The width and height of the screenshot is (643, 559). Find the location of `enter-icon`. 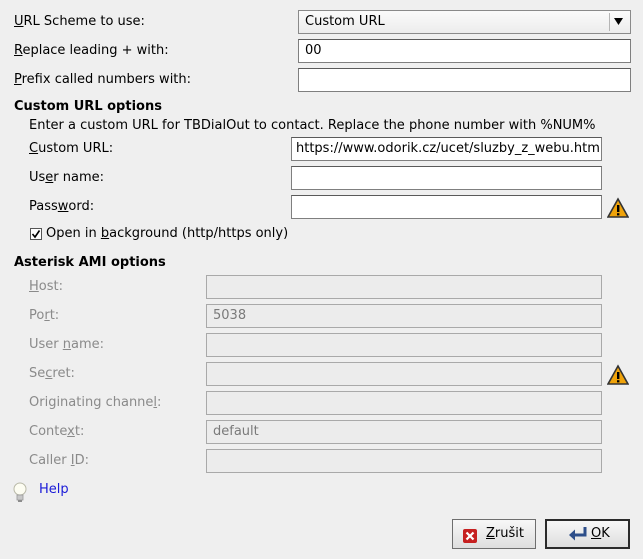

enter-icon is located at coordinates (579, 539).